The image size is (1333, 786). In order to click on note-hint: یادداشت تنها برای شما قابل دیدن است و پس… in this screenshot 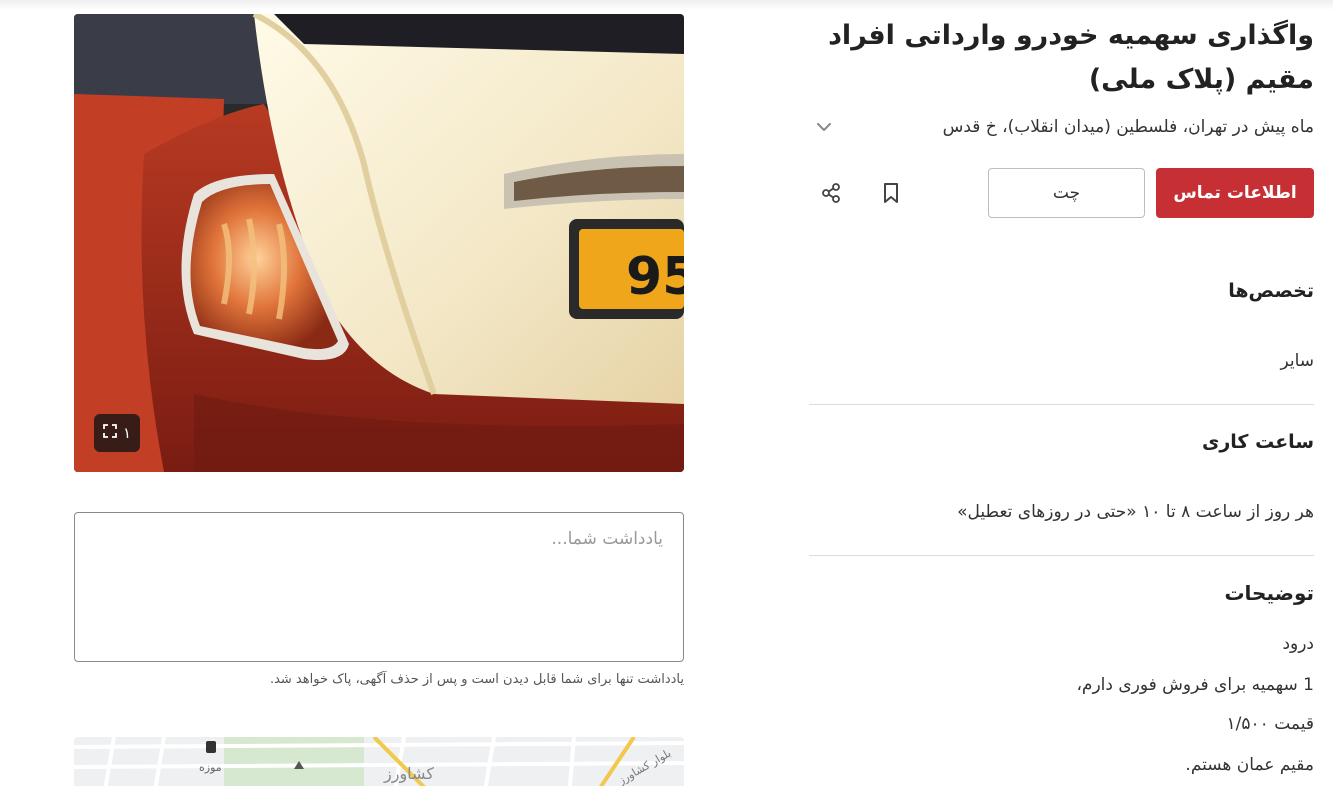, I will do `click(476, 679)`.